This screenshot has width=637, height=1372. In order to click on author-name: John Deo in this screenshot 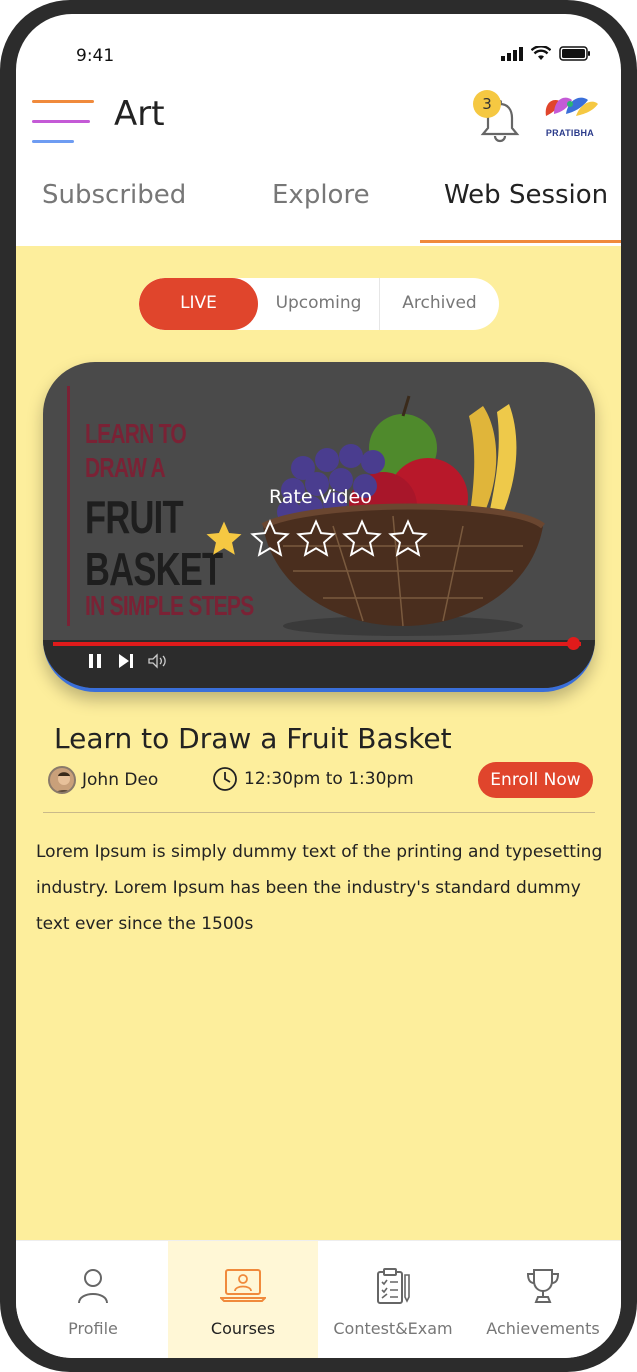, I will do `click(120, 780)`.